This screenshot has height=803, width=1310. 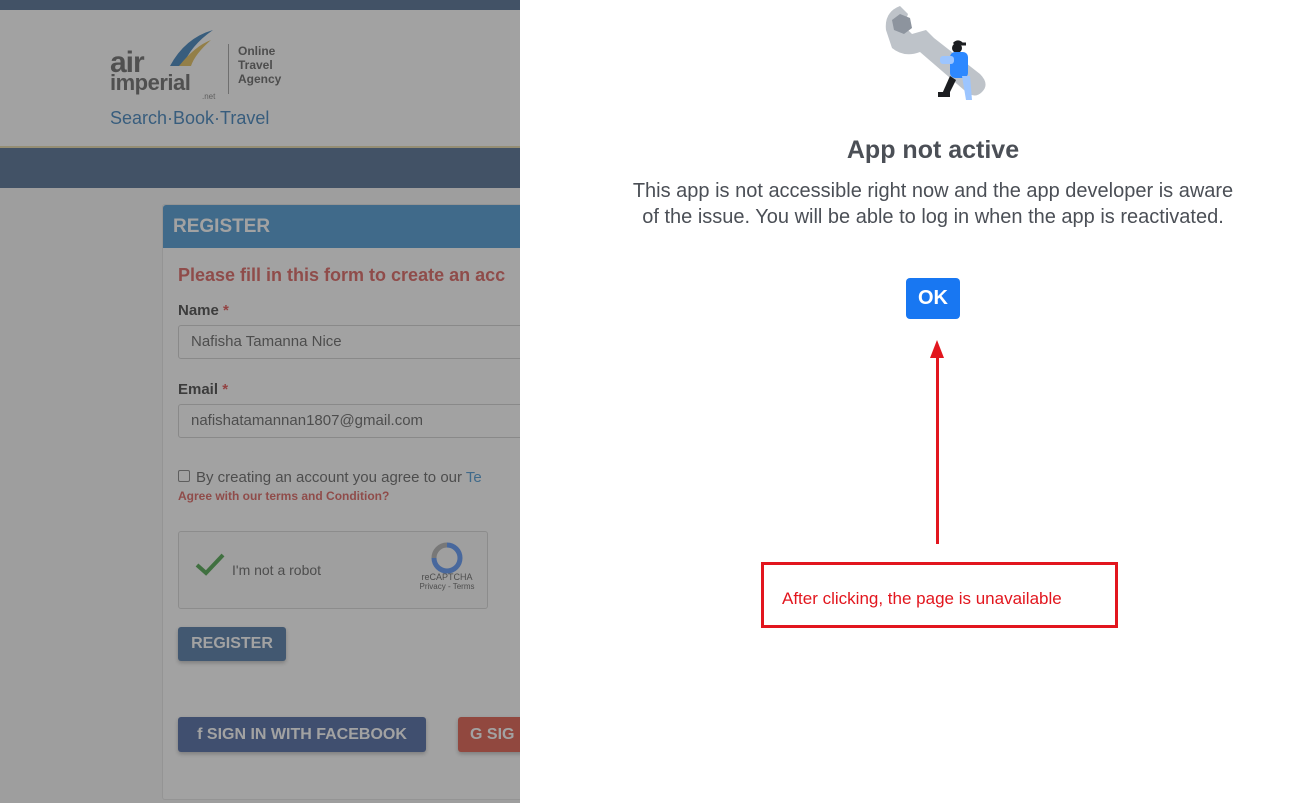 What do you see at coordinates (937, 349) in the screenshot?
I see `annotation-arrow-head` at bounding box center [937, 349].